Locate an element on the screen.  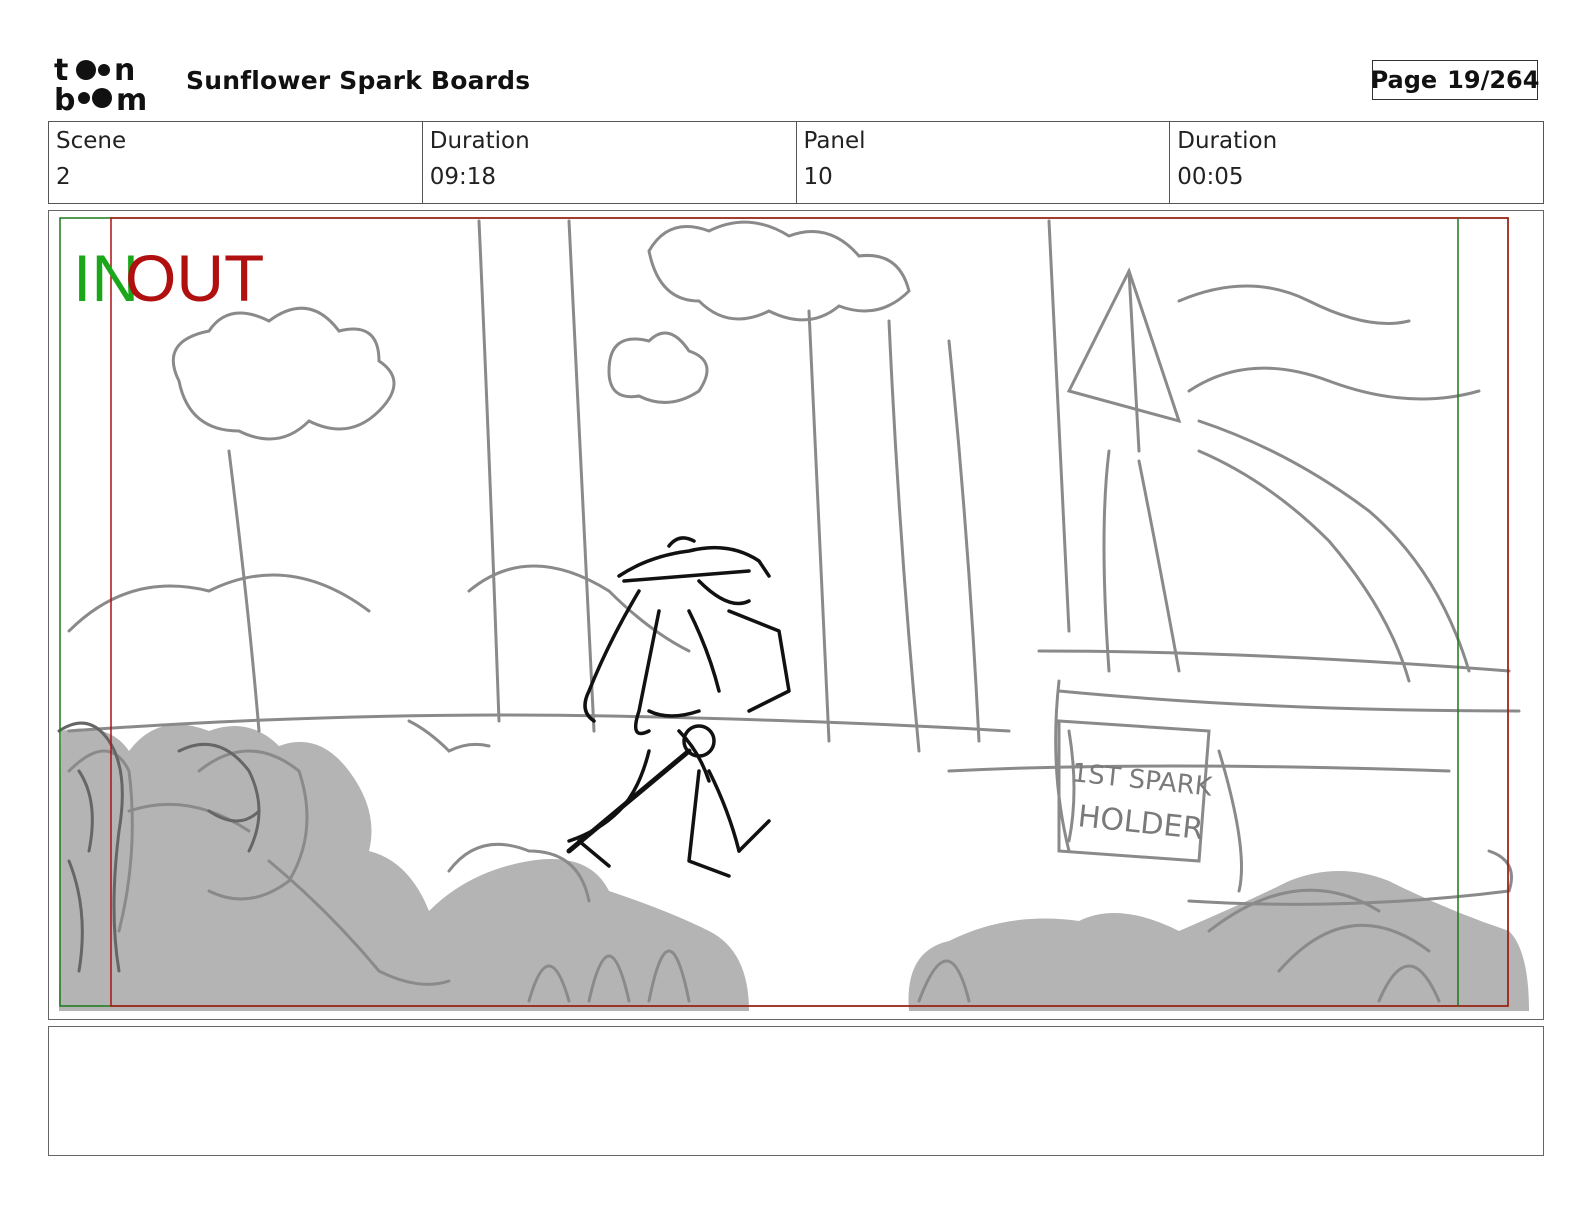
page-number: 19/264 is located at coordinates (1493, 80).